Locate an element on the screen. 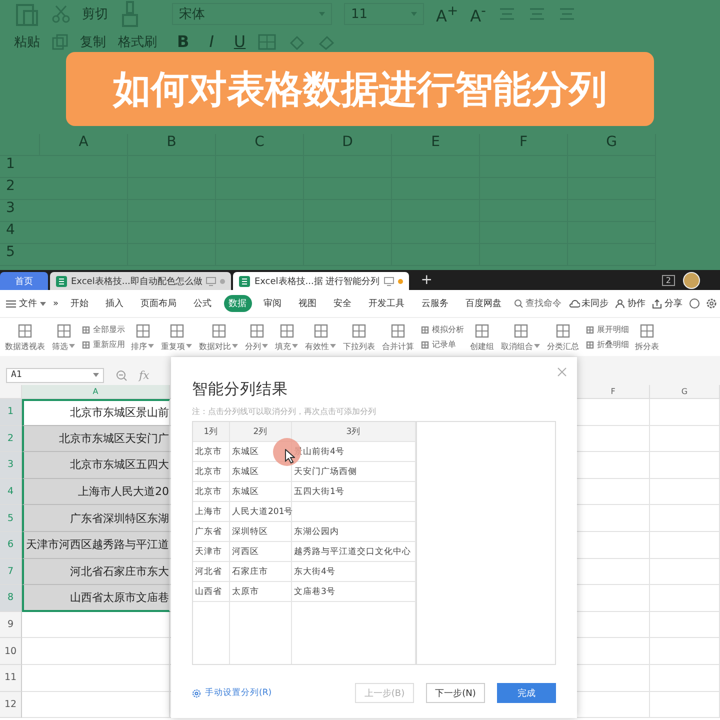 This screenshot has width=720, height=720. gear-icon is located at coordinates (196, 693).